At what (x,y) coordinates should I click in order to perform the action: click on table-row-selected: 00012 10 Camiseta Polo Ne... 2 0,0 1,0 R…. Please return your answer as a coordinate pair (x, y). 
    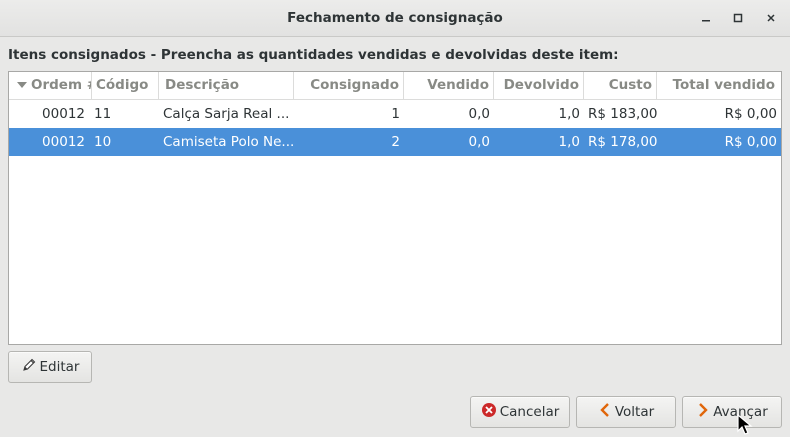
    Looking at the image, I should click on (395, 142).